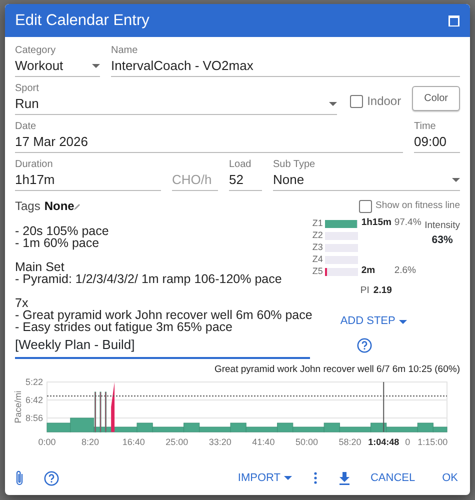 This screenshot has width=475, height=500. I want to click on description-line: - 20s 105% pace, so click(62, 231).